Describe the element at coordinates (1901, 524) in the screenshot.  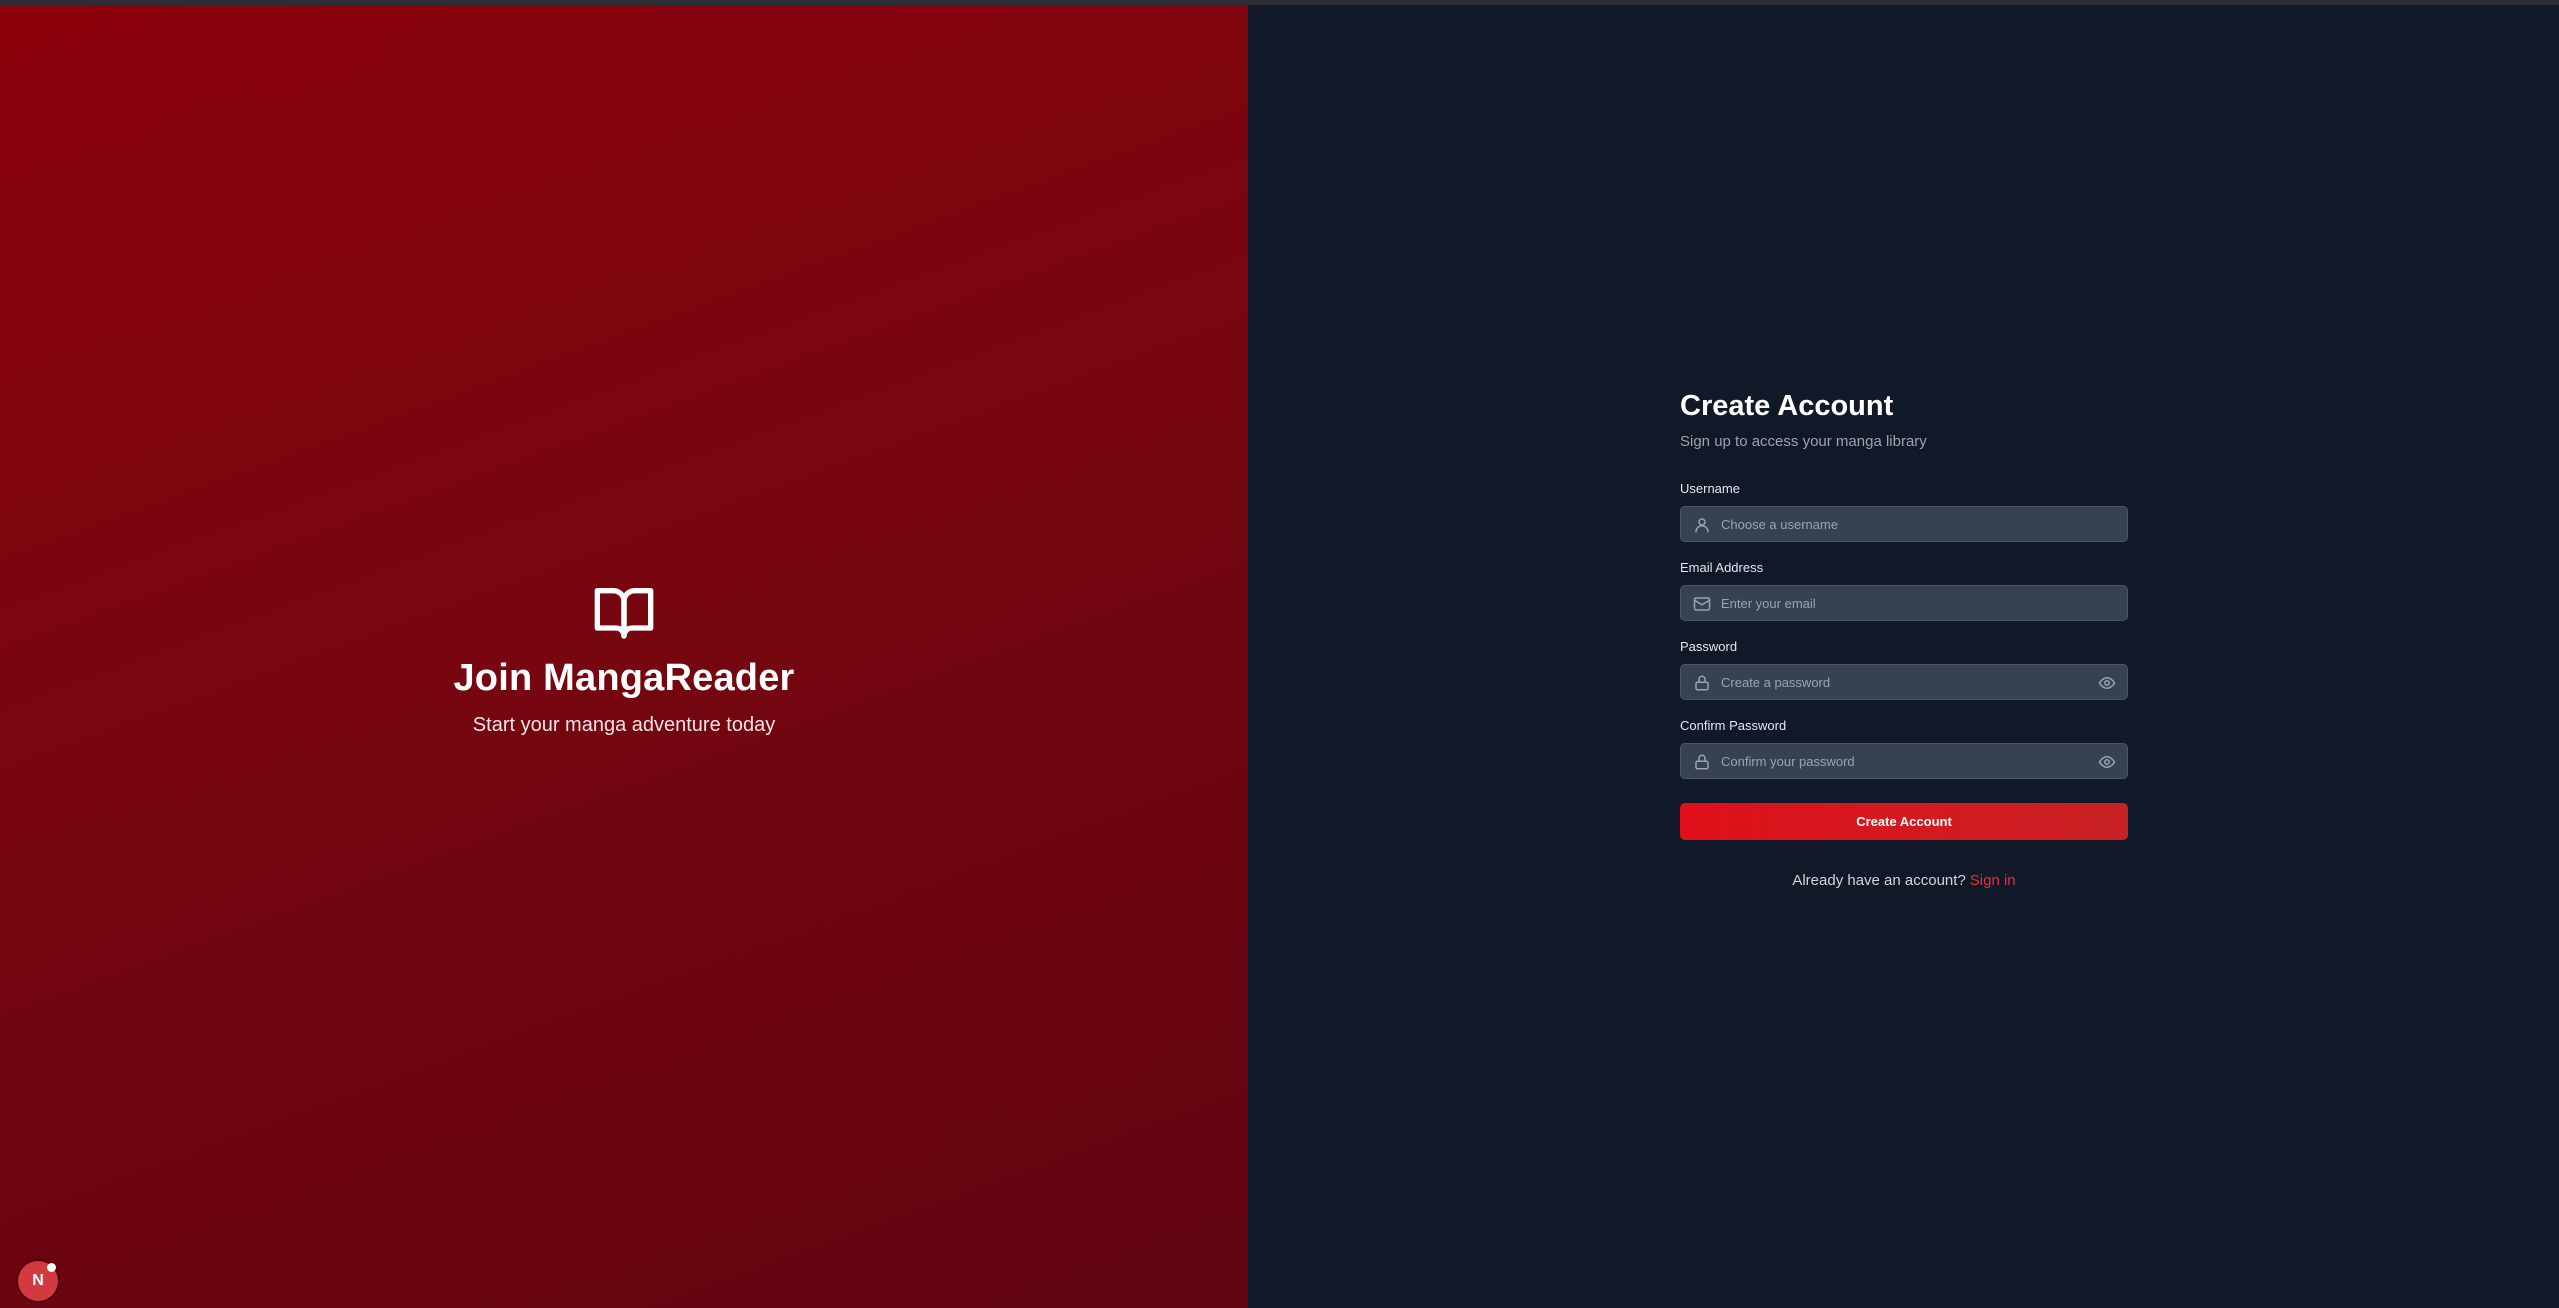
I see `username-input` at that location.